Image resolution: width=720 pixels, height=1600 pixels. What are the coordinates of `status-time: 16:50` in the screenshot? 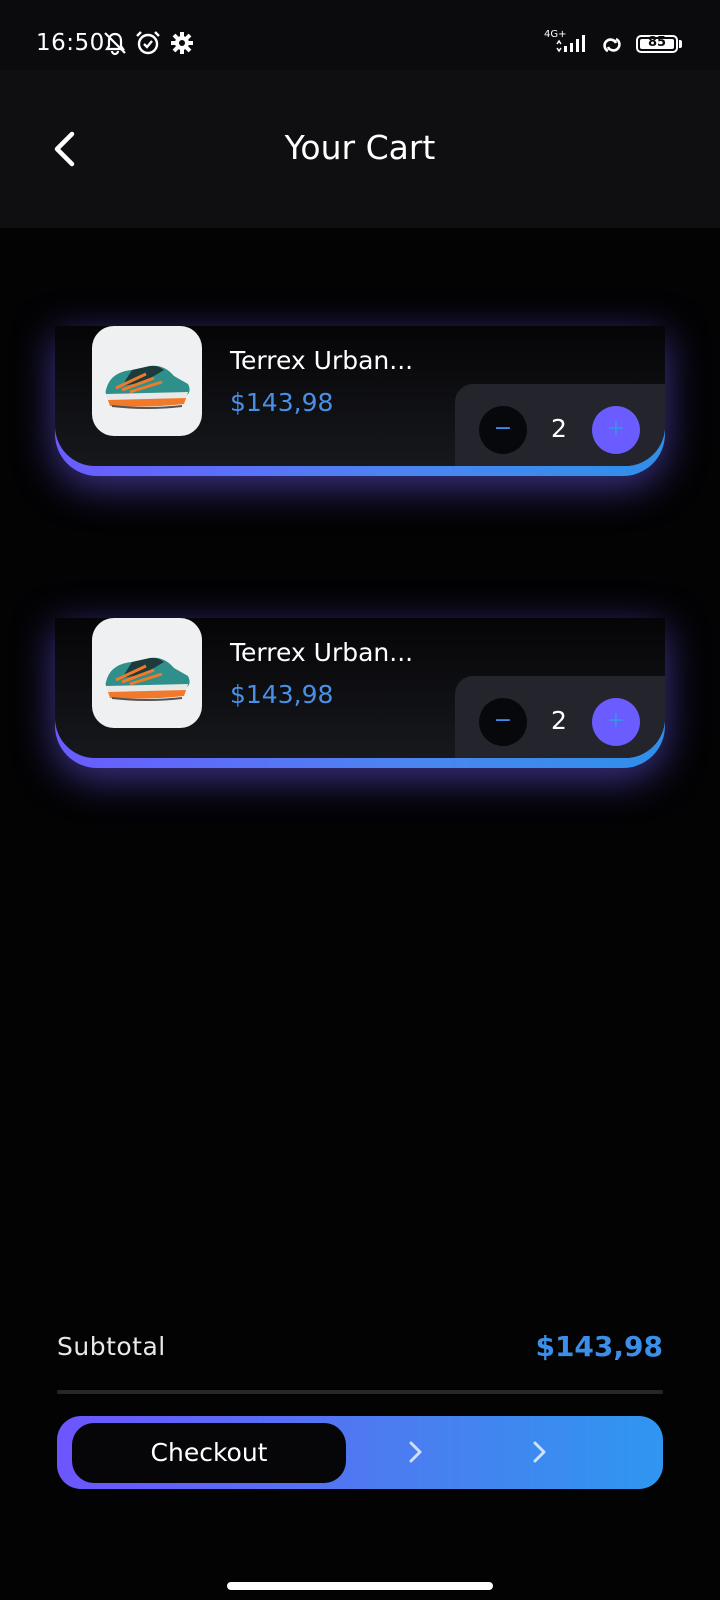 It's located at (70, 43).